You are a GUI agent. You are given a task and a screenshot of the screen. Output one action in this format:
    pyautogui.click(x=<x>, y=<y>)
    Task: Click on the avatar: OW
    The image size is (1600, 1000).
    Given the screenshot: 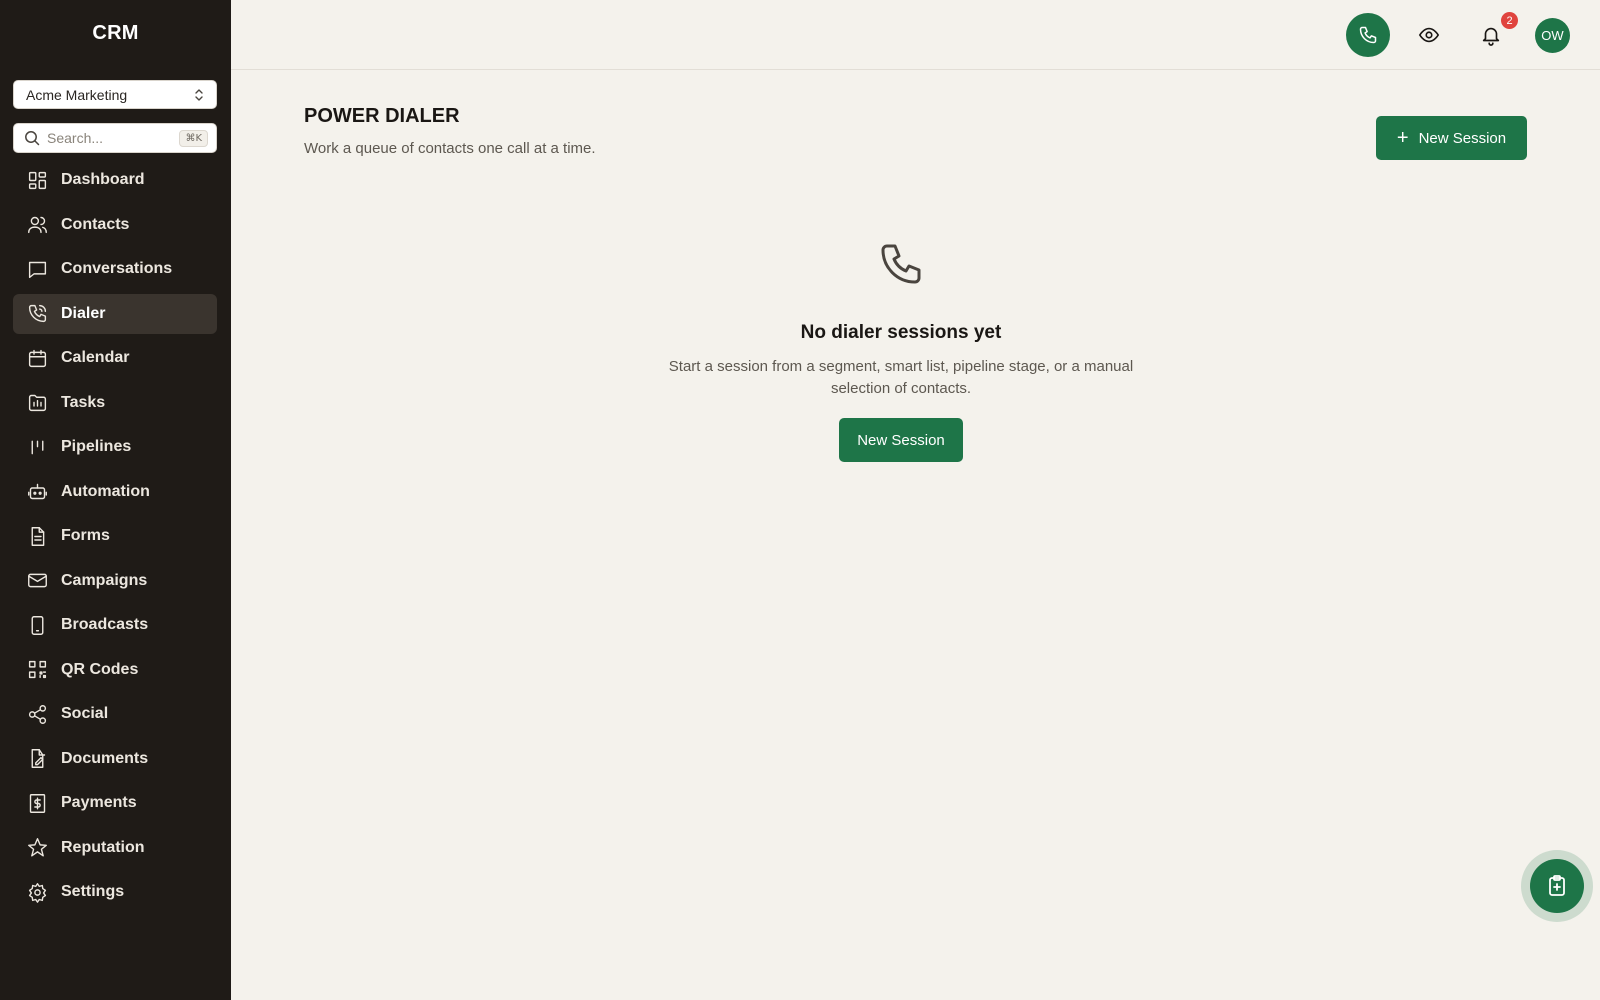 What is the action you would take?
    pyautogui.click(x=1552, y=35)
    